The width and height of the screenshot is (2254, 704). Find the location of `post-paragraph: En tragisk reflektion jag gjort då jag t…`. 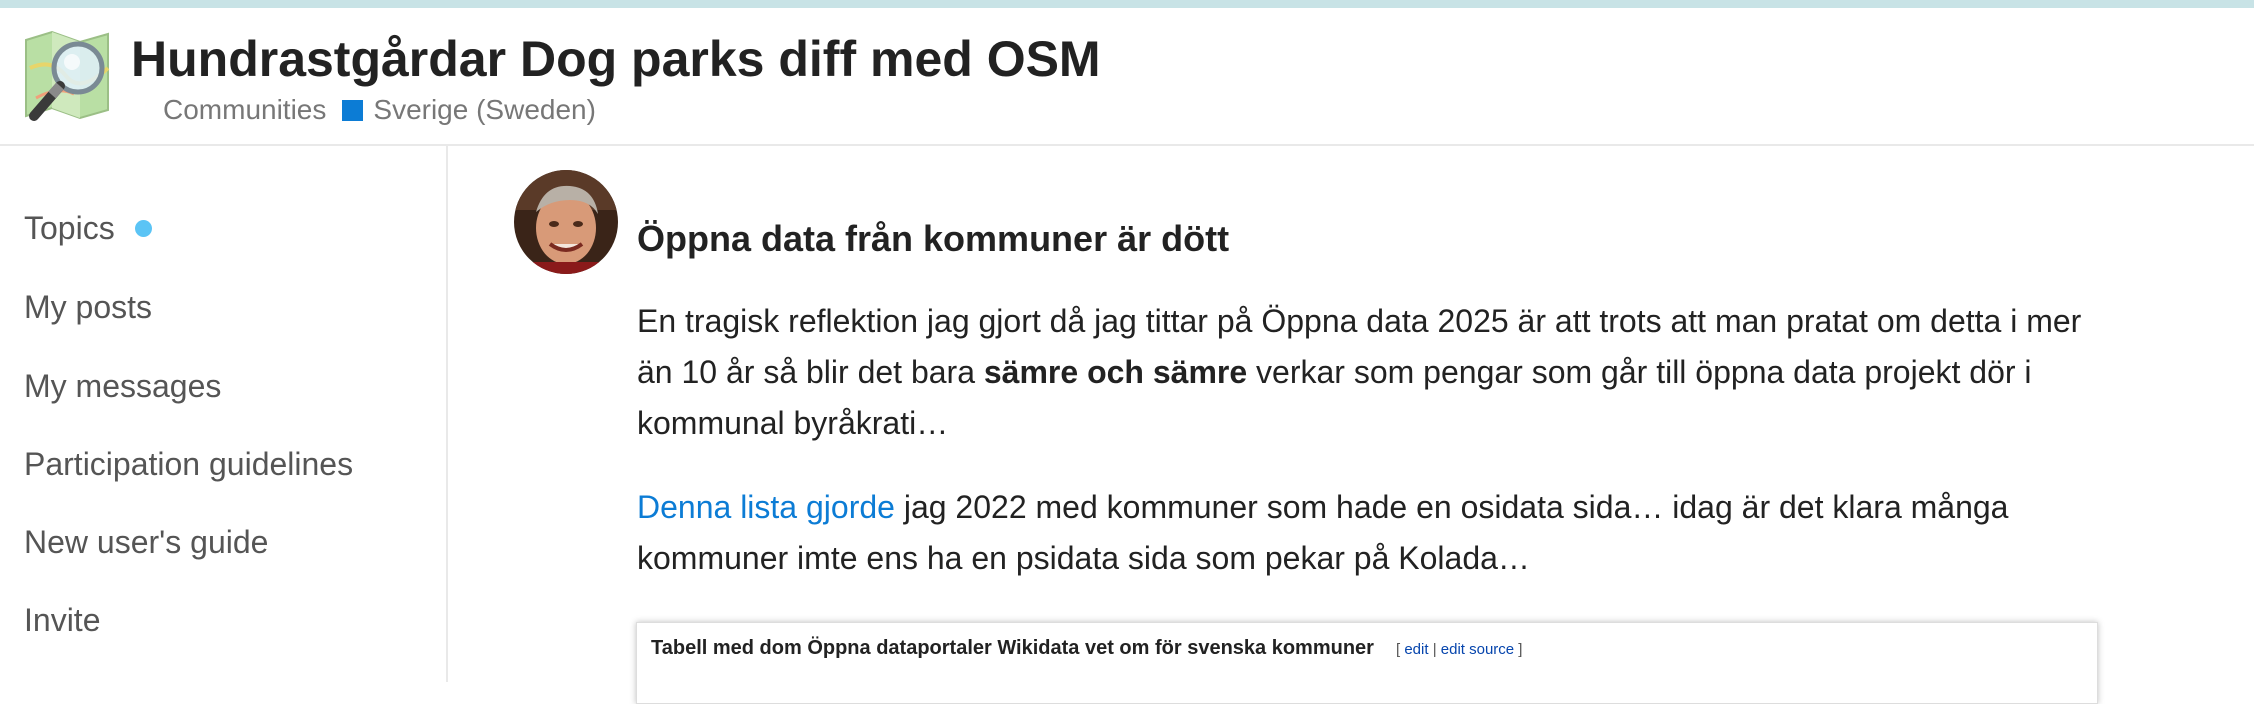

post-paragraph: En tragisk reflektion jag gjort då jag t… is located at coordinates (1372, 372).